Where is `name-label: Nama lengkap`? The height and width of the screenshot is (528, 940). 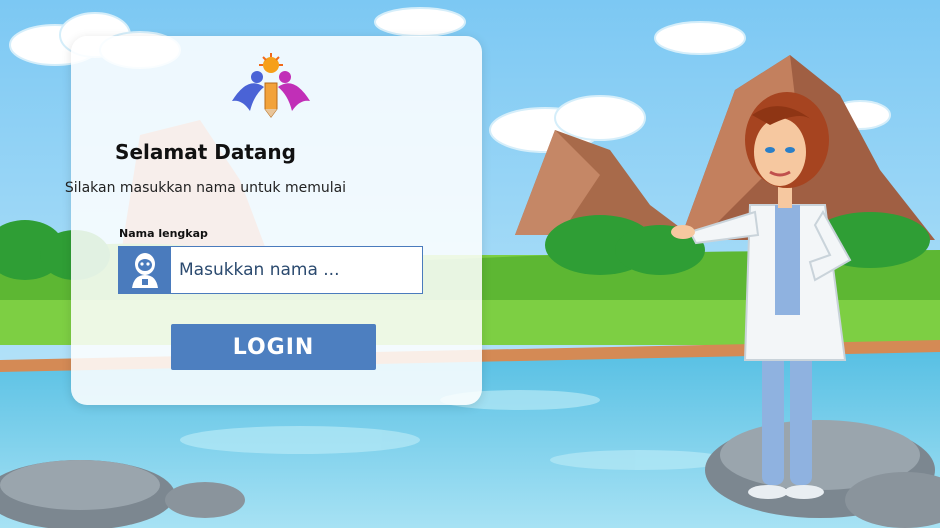 name-label: Nama lengkap is located at coordinates (163, 233).